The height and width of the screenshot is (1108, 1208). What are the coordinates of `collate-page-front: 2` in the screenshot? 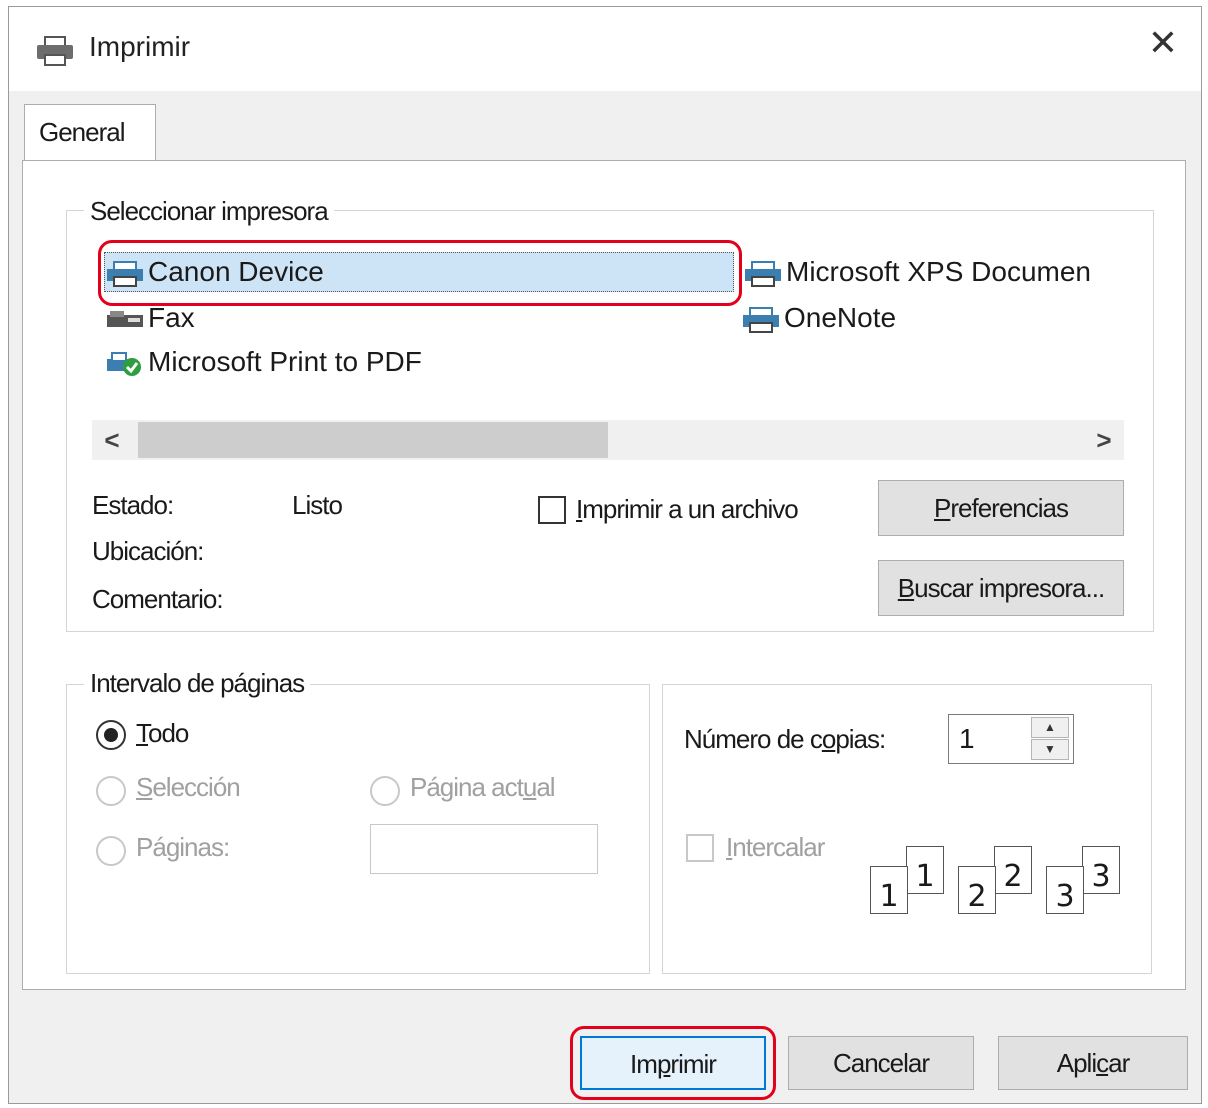 It's located at (977, 890).